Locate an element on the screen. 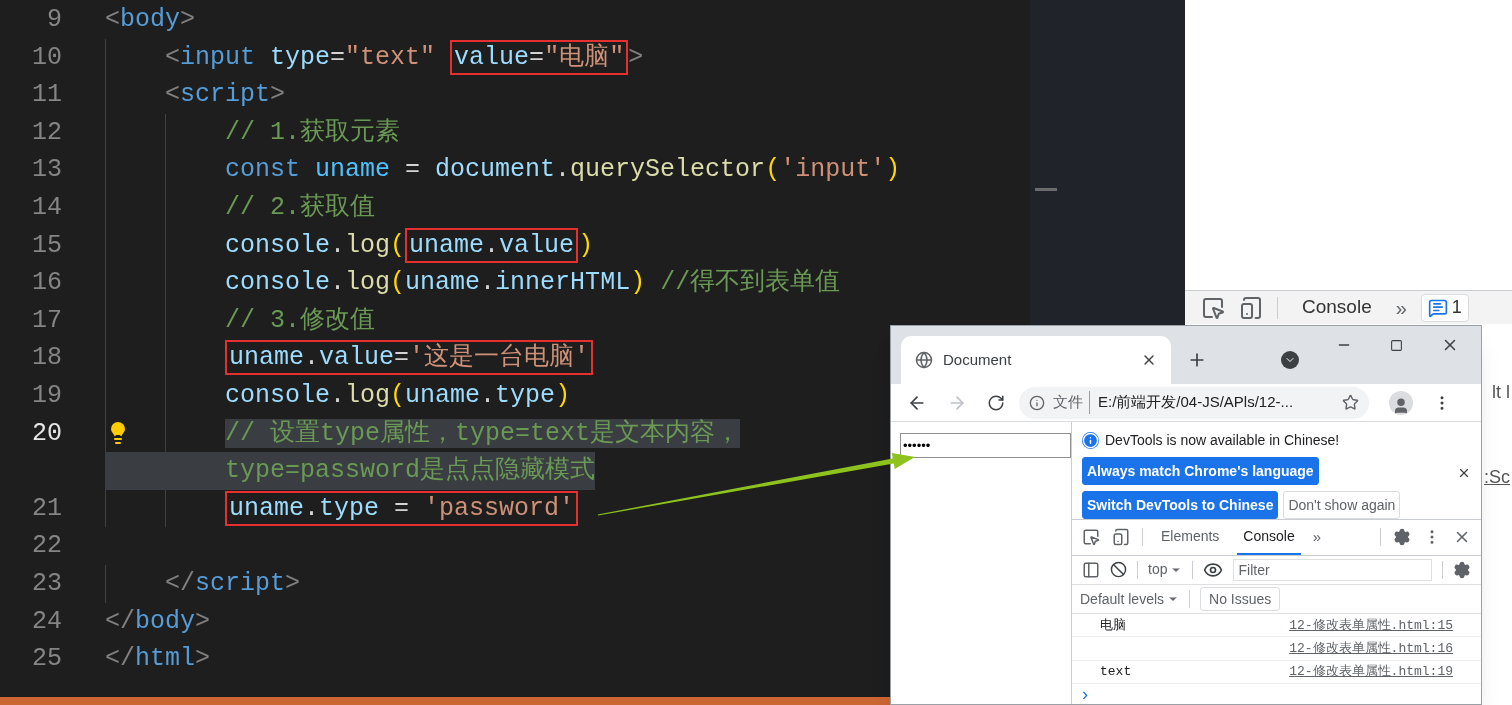 This screenshot has width=1512, height=705. code-token: body is located at coordinates (150, 19).